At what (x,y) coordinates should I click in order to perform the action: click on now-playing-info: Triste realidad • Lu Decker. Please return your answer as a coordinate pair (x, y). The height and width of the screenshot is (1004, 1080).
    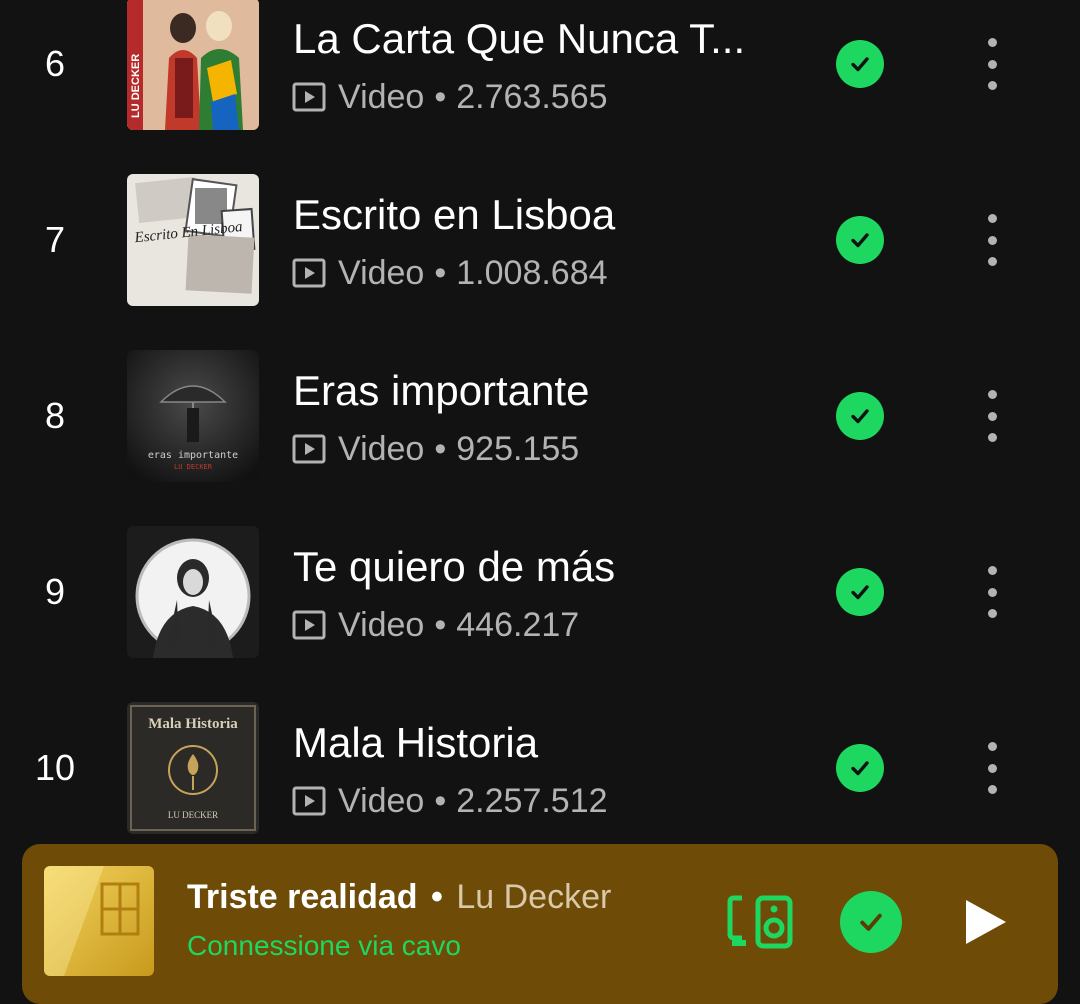
    Looking at the image, I should click on (399, 897).